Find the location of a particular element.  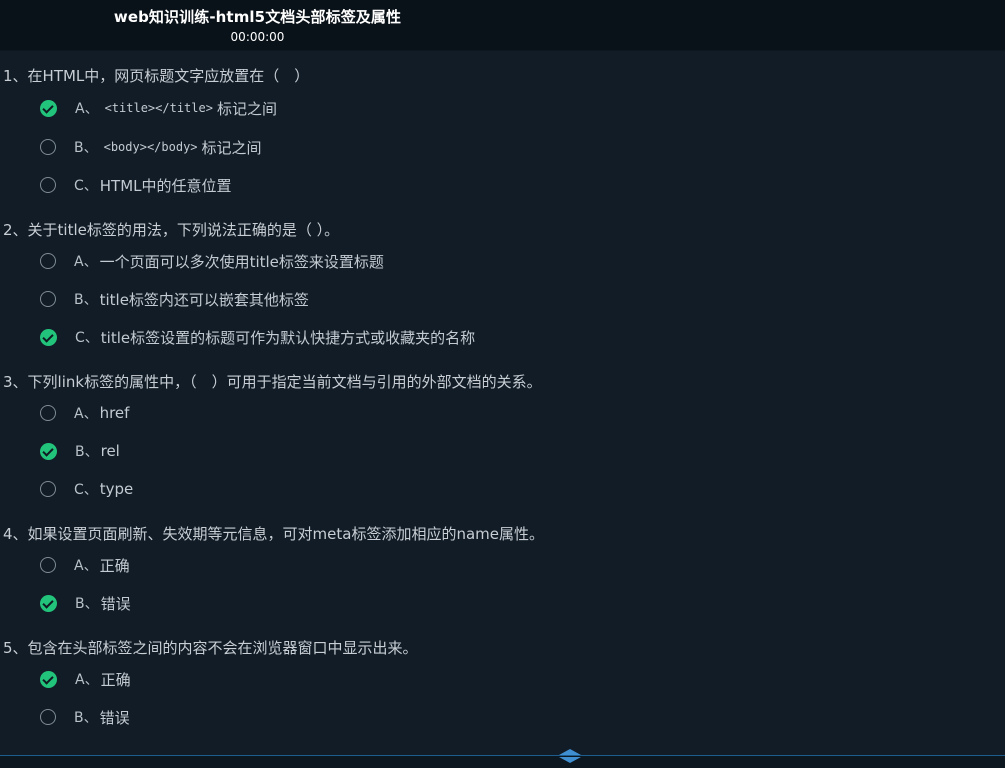

question-1-option-a: A、 <title></title> 标记之间 is located at coordinates (158, 108).